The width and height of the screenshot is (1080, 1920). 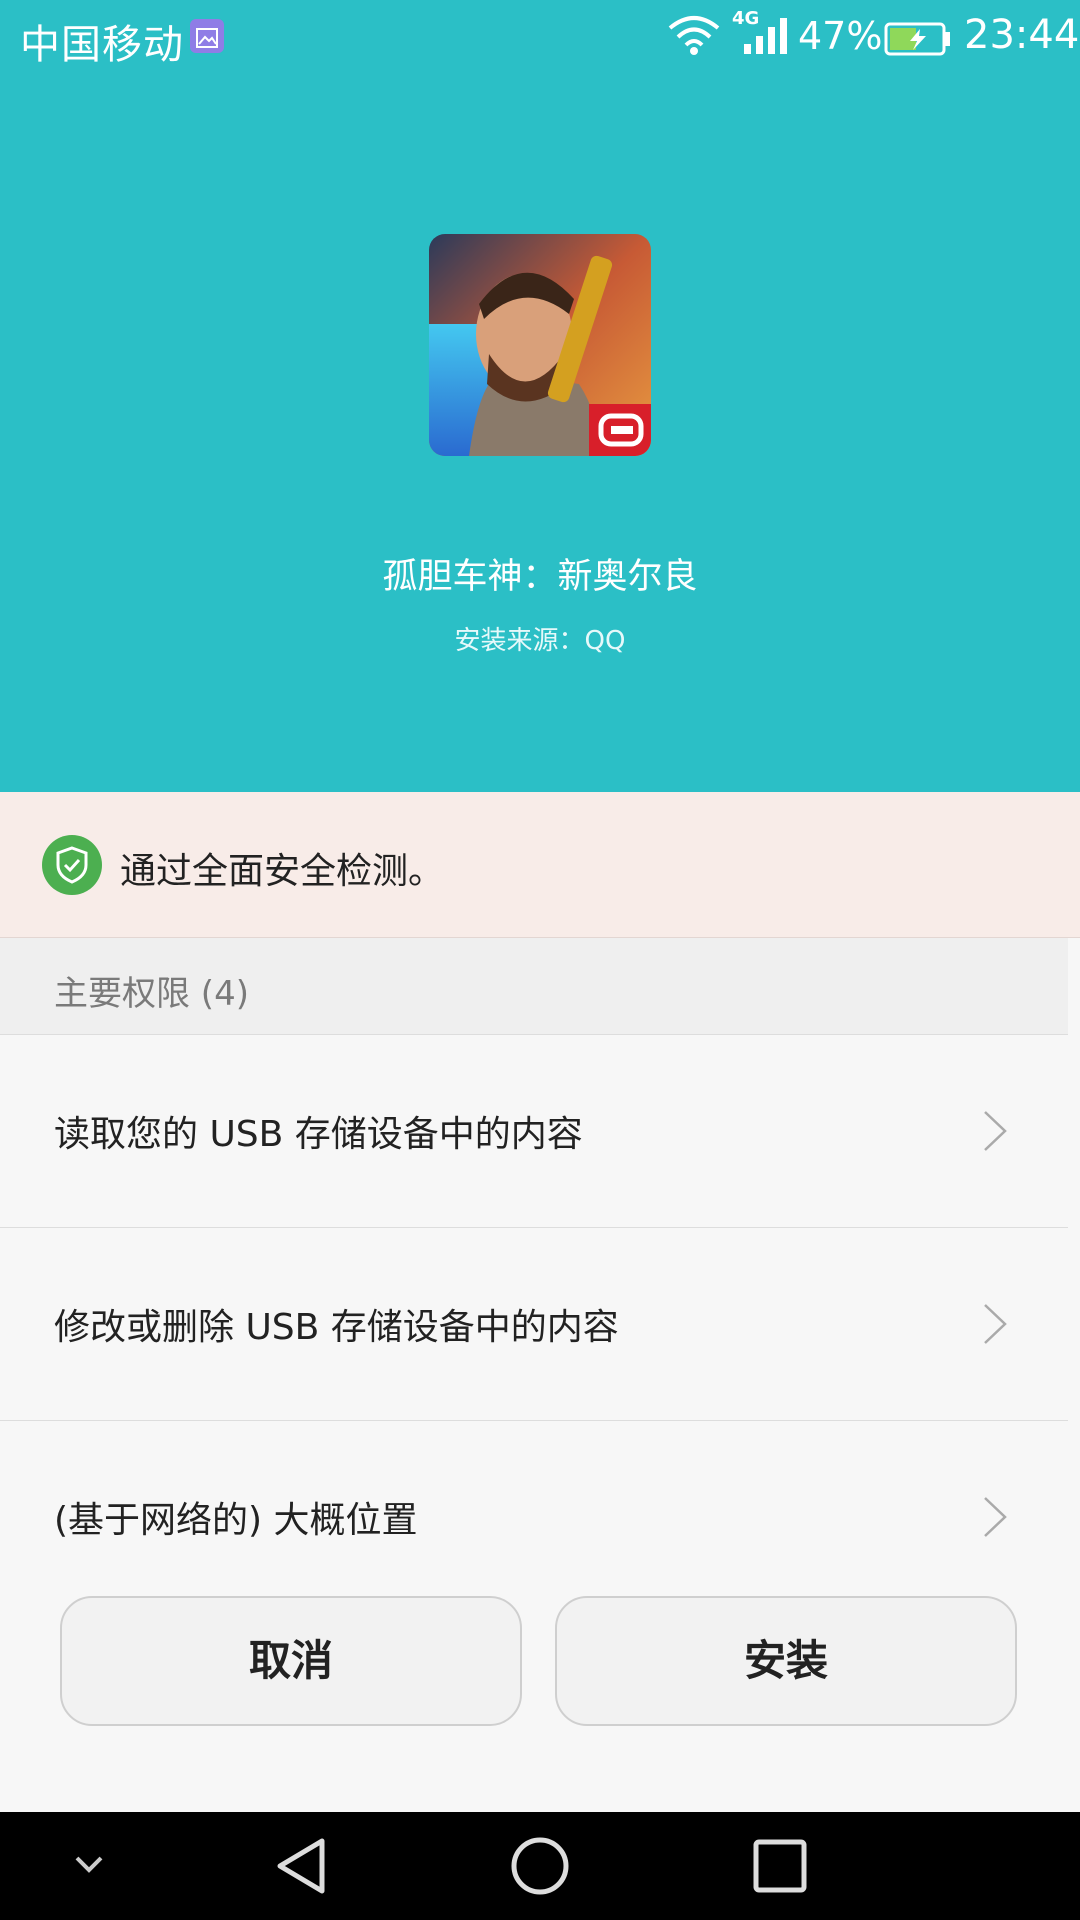 I want to click on status-bar: 中国移动 4G 47% 23:44, so click(x=540, y=36).